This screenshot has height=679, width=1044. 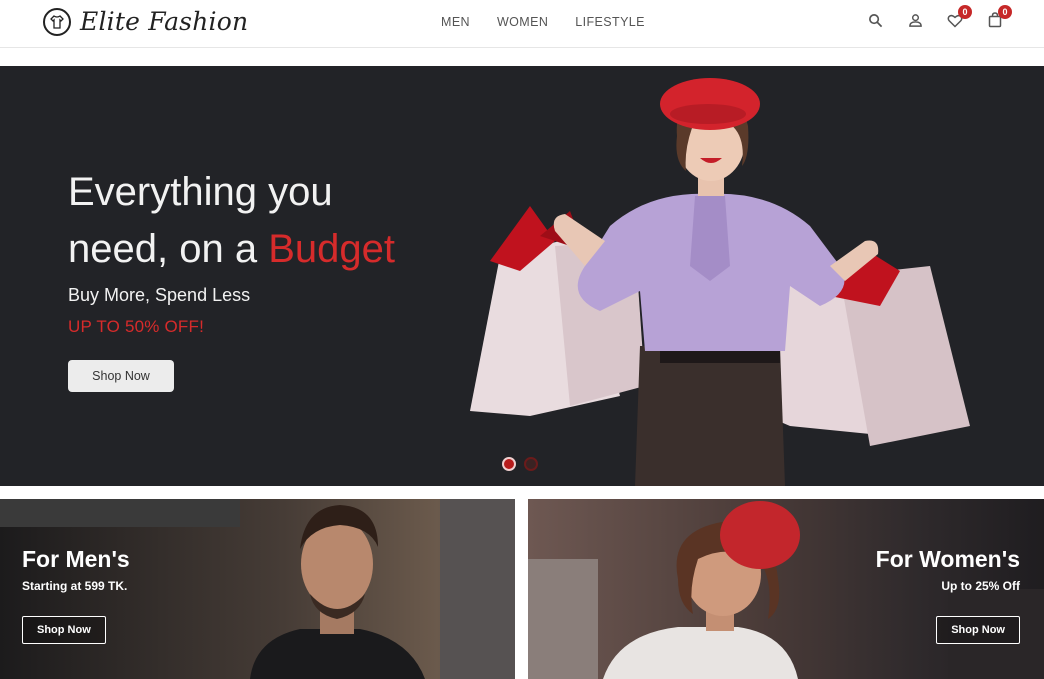 What do you see at coordinates (875, 20) in the screenshot?
I see `search-icon` at bounding box center [875, 20].